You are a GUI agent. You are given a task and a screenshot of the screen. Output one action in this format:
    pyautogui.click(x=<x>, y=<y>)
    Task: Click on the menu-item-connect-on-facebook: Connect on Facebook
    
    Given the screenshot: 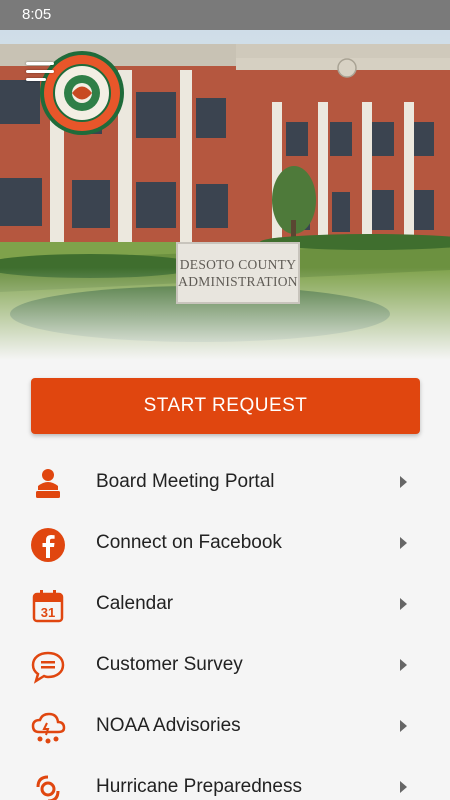 What is the action you would take?
    pyautogui.click(x=225, y=543)
    